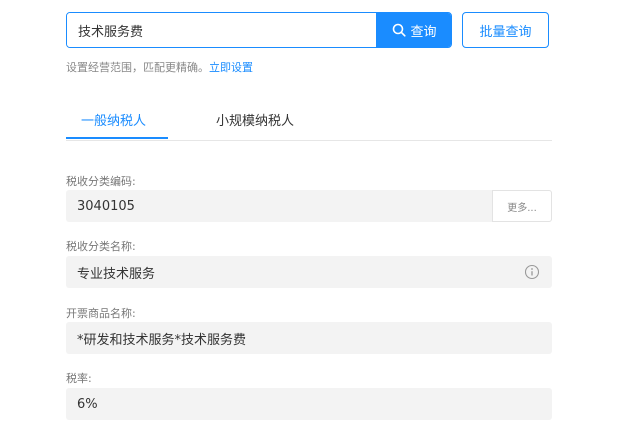 This screenshot has width=619, height=438. I want to click on tax-code-label: 税收分类编码:, so click(101, 181).